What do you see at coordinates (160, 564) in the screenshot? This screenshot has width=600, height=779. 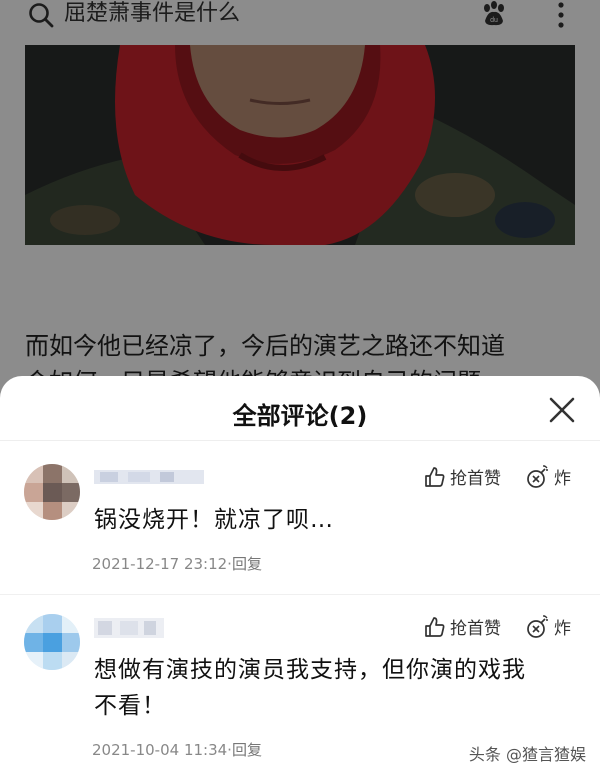 I see `comment-timestamp: 2021-12-17 23:12` at bounding box center [160, 564].